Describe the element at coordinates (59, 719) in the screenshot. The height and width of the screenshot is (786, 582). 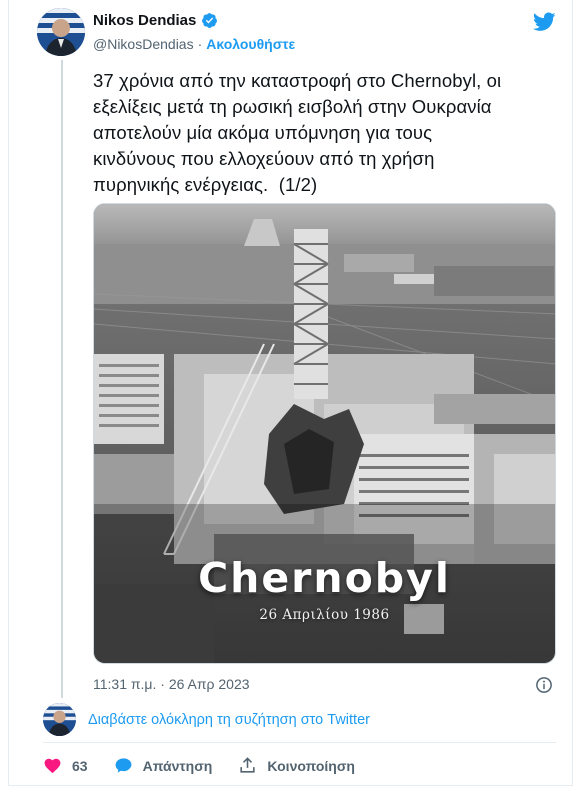
I see `reply-avatar` at that location.